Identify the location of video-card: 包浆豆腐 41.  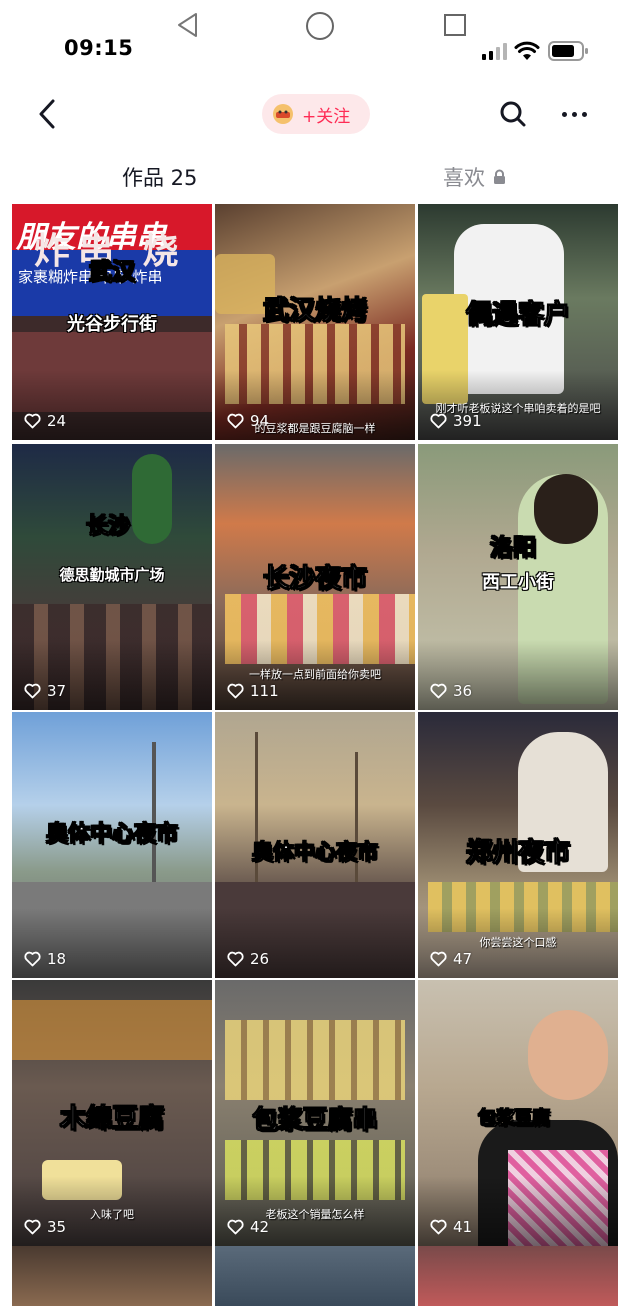
(518, 1113).